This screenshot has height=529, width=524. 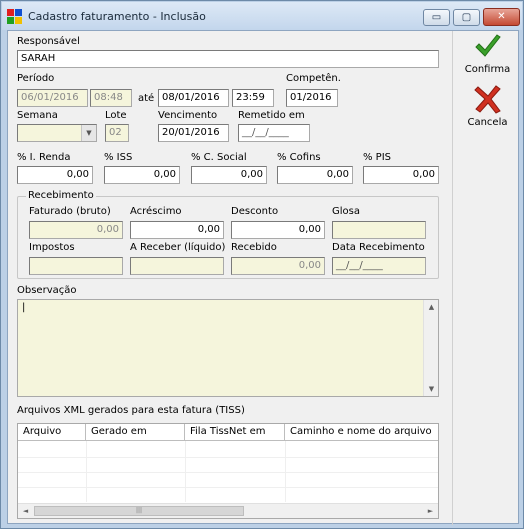 What do you see at coordinates (487, 122) in the screenshot?
I see `cancela-label: Cancela` at bounding box center [487, 122].